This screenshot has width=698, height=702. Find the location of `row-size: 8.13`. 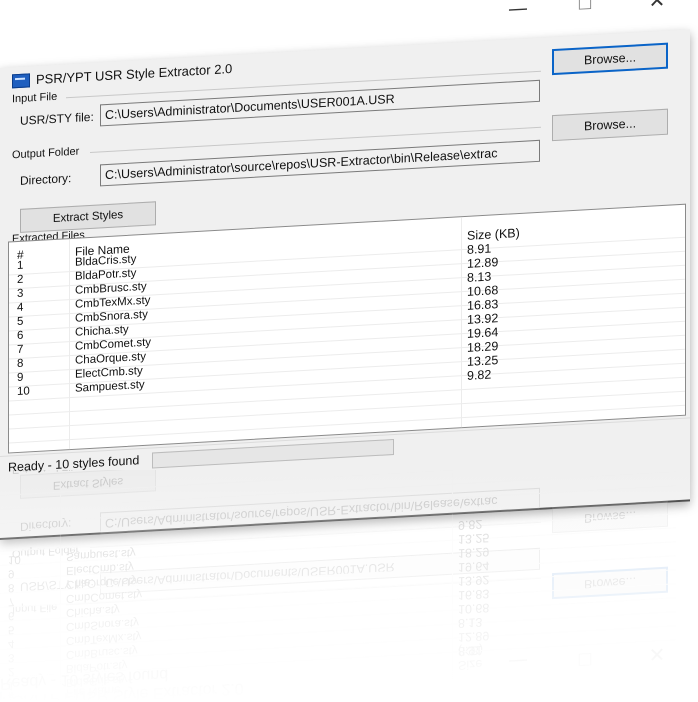

row-size: 8.13 is located at coordinates (470, 623).